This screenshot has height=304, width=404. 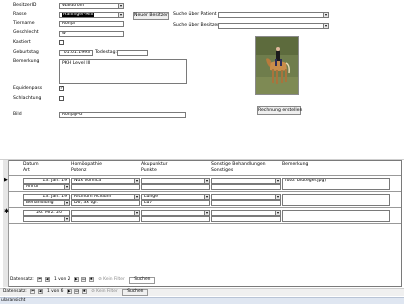 I want to click on todestag-label: Todestag:, so click(x=106, y=52).